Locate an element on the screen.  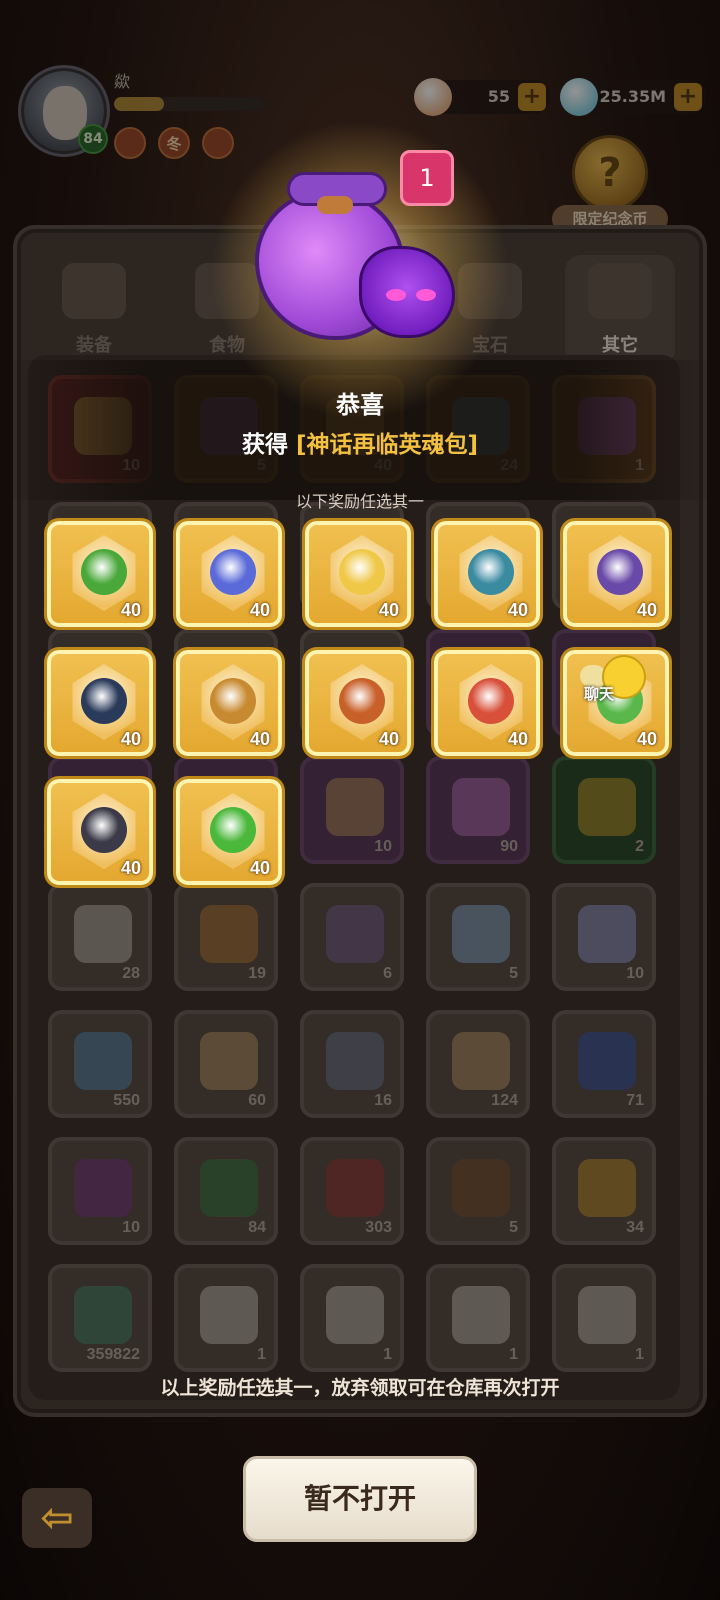
footer-note: 以上奖励任选其一，放弃领取可在仓库再次打开 is located at coordinates (360, 1388).